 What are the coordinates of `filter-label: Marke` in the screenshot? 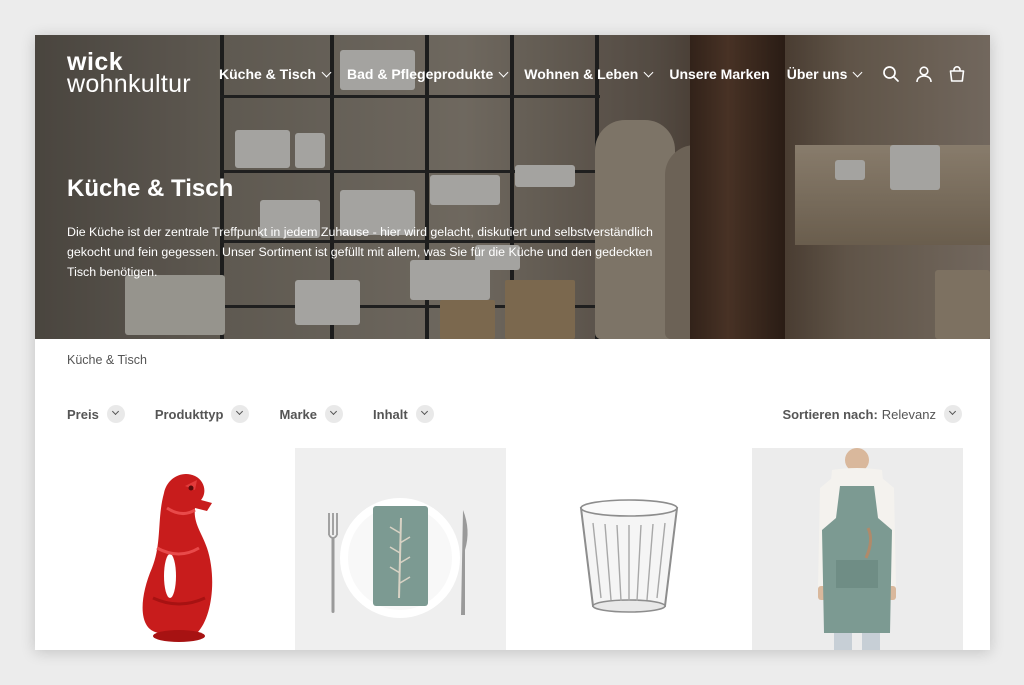 It's located at (298, 414).